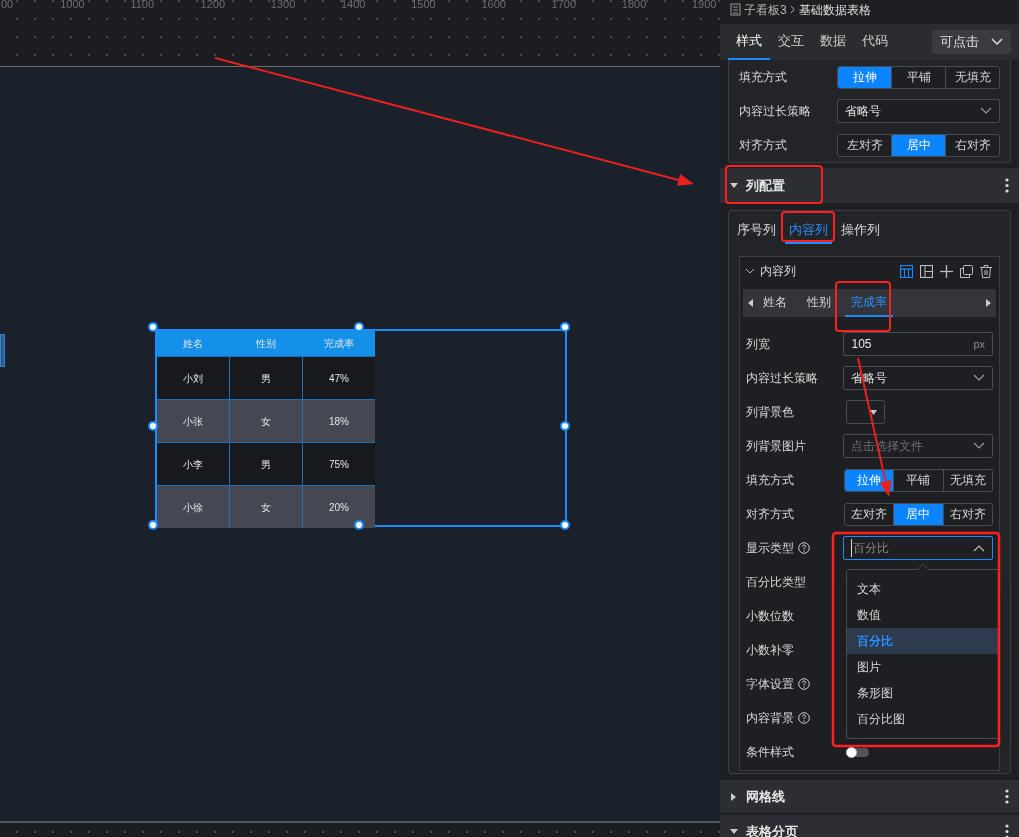 The height and width of the screenshot is (837, 1019). Describe the element at coordinates (966, 271) in the screenshot. I see `copy-icon` at that location.